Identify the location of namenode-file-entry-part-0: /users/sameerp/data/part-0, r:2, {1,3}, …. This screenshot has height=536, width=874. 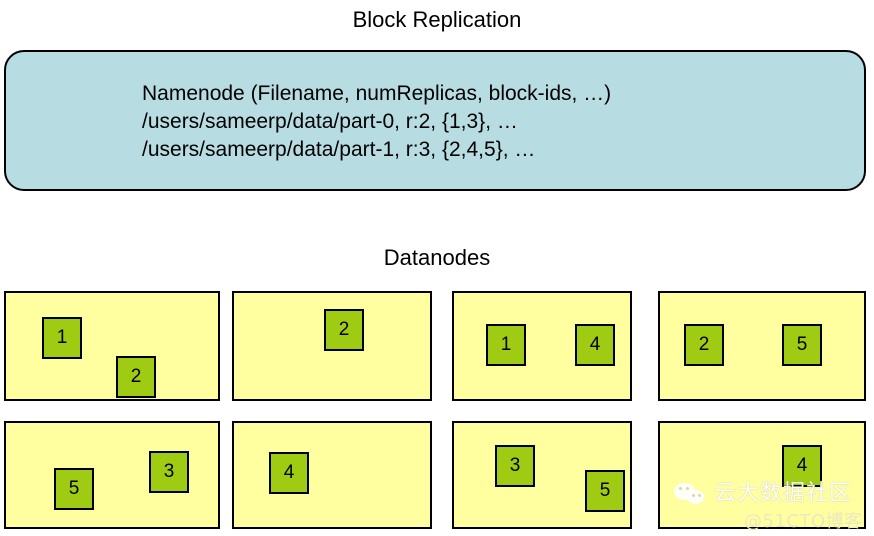
(330, 121).